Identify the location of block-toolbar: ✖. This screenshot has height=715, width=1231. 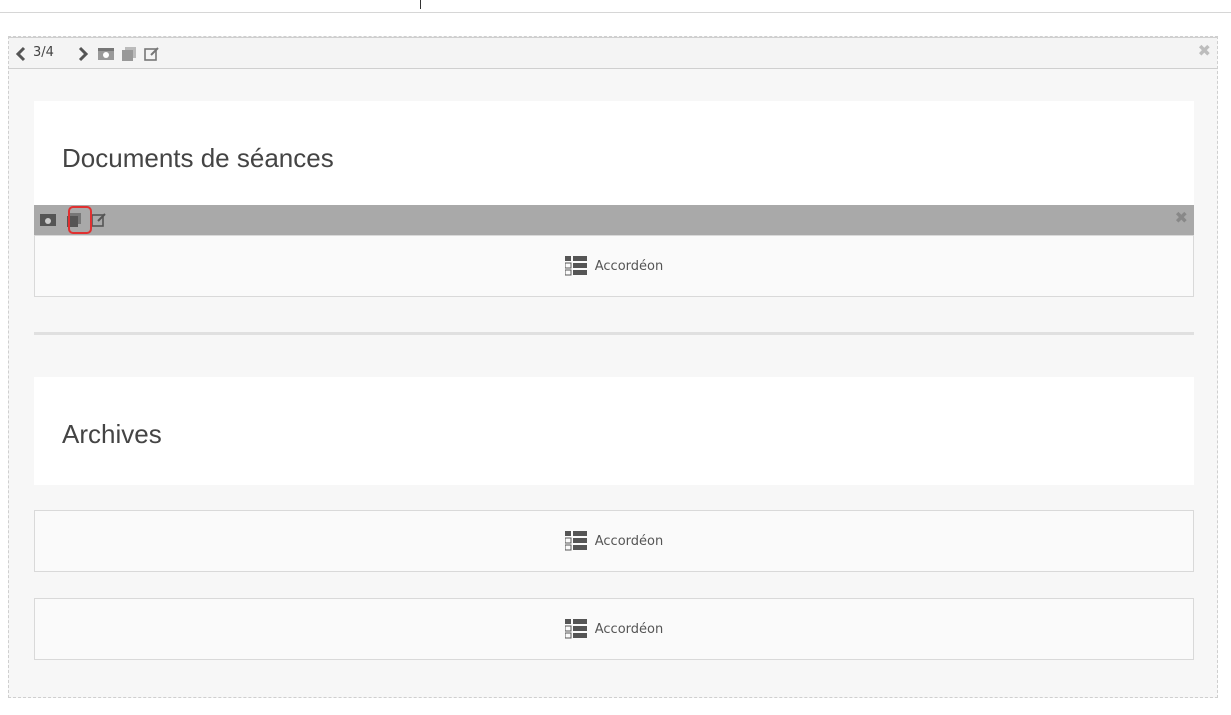
(614, 220).